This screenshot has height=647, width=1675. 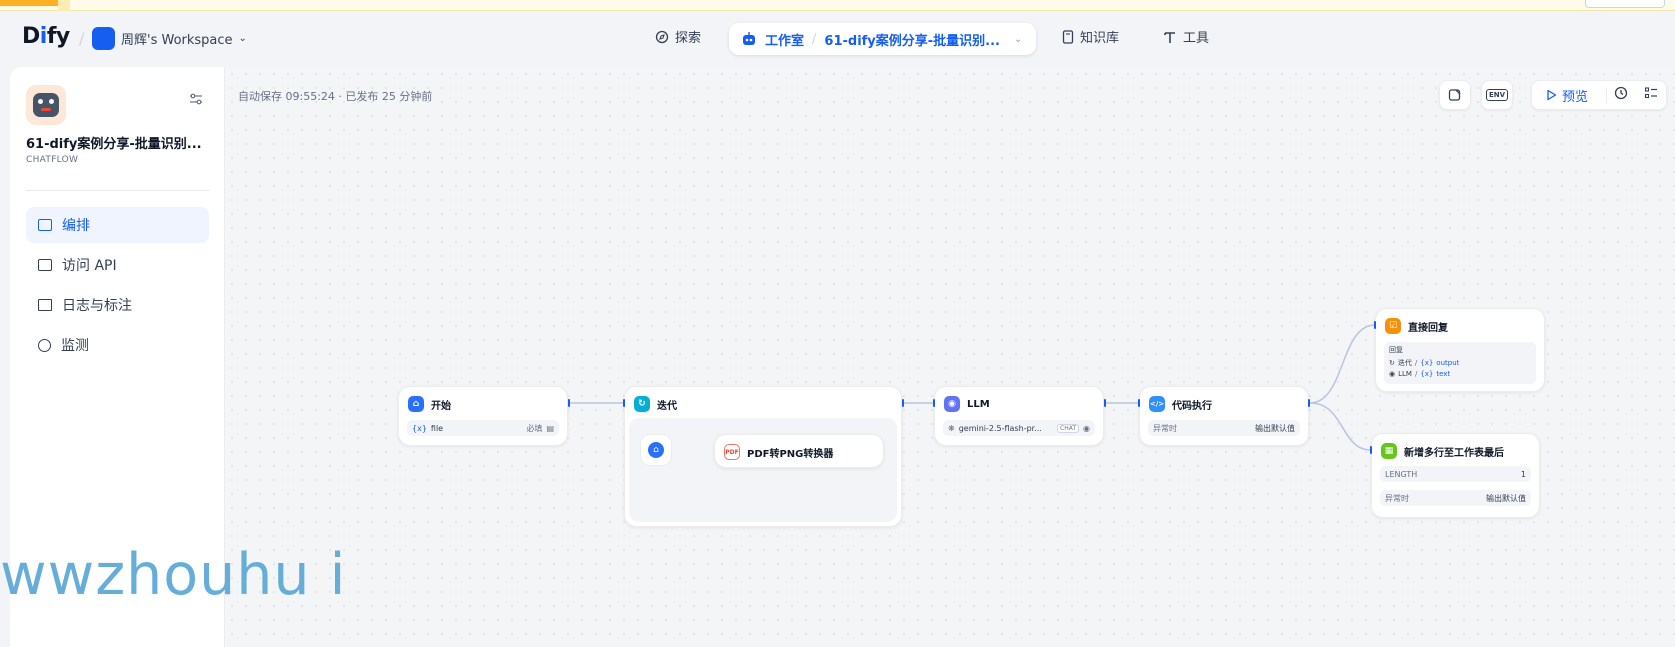 I want to click on node-title: 直接回复, so click(x=1428, y=328).